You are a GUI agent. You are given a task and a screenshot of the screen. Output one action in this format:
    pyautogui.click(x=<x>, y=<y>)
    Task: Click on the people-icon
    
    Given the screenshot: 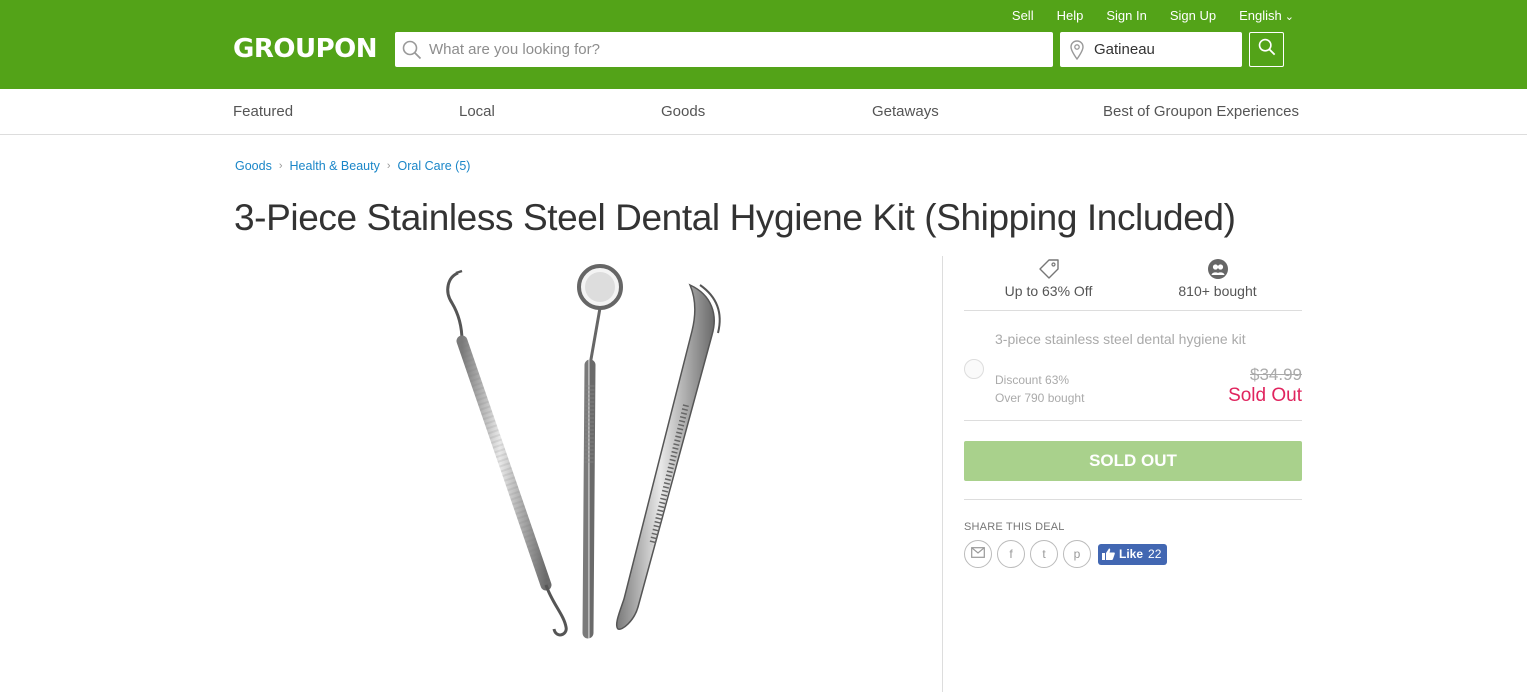 What is the action you would take?
    pyautogui.click(x=1217, y=269)
    